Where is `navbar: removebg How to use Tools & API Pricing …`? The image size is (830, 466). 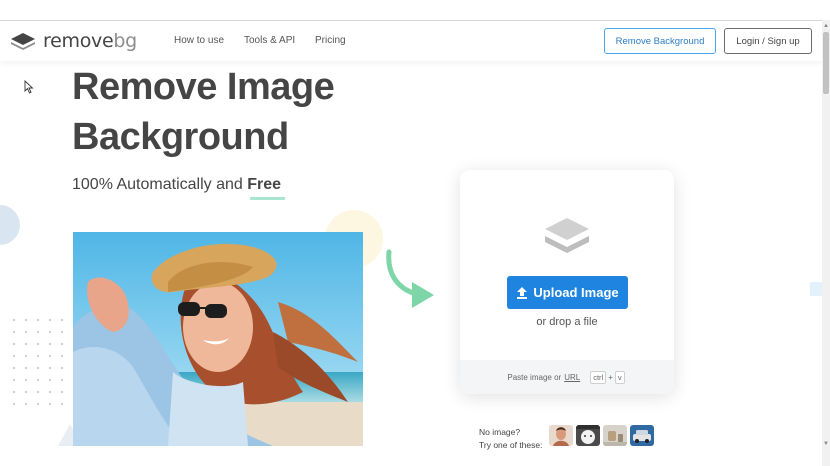 navbar: removebg How to use Tools & API Pricing … is located at coordinates (411, 41).